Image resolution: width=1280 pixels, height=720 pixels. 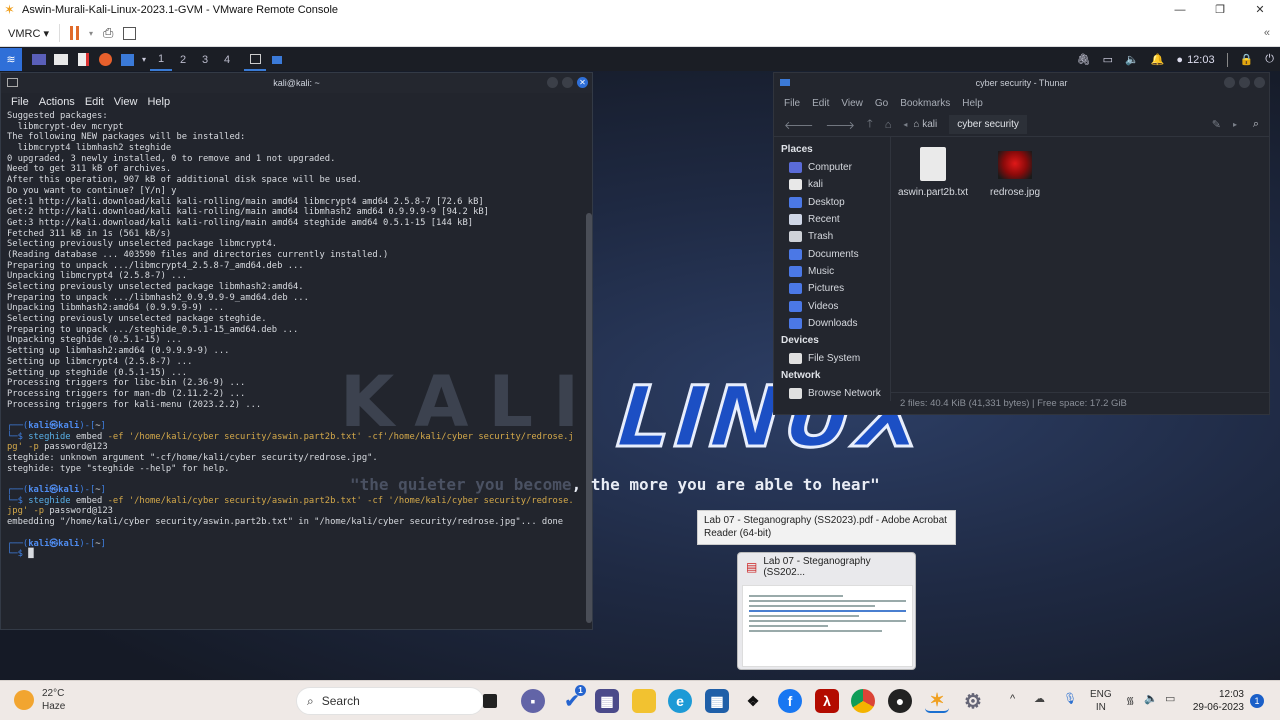 What do you see at coordinates (680, 701) in the screenshot?
I see `edge-icon: e` at bounding box center [680, 701].